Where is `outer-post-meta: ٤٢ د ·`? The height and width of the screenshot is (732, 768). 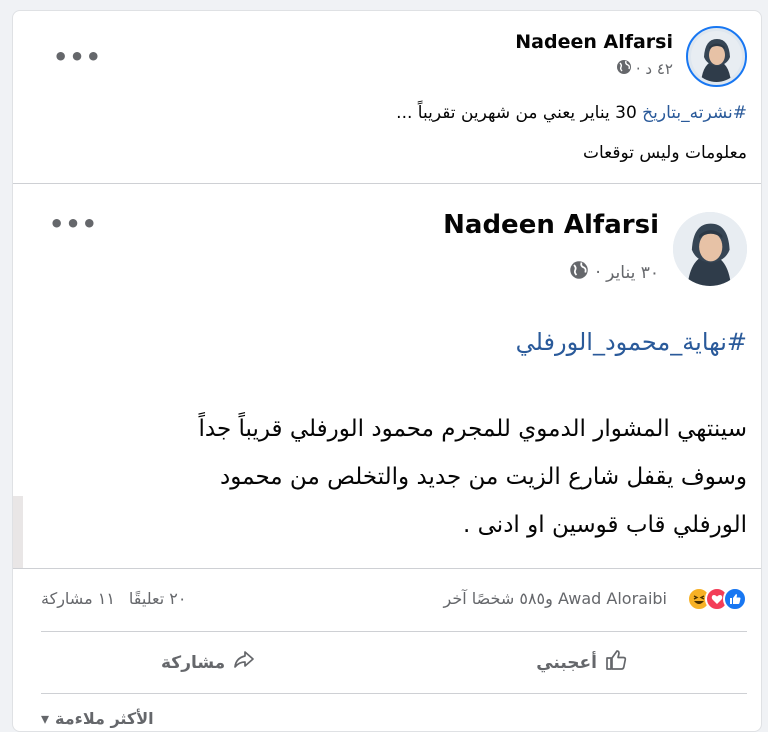
outer-post-meta: ٤٢ د · is located at coordinates (644, 69).